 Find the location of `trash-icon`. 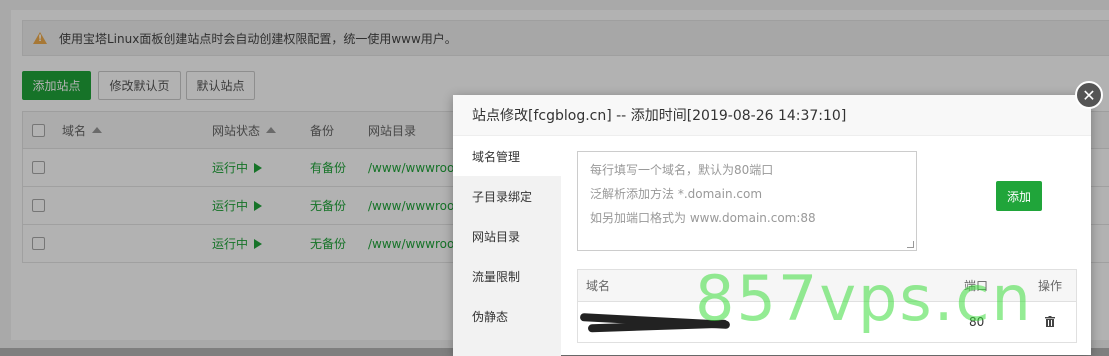

trash-icon is located at coordinates (1050, 321).